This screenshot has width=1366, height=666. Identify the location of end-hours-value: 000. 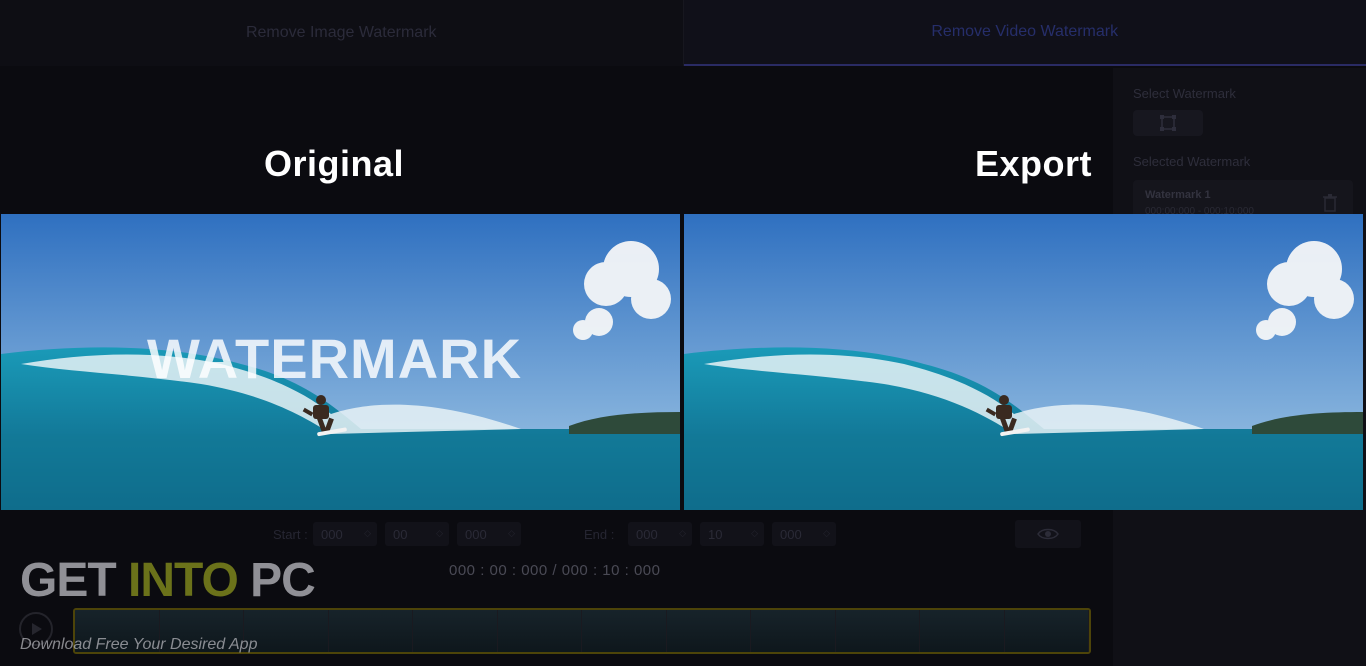
(647, 534).